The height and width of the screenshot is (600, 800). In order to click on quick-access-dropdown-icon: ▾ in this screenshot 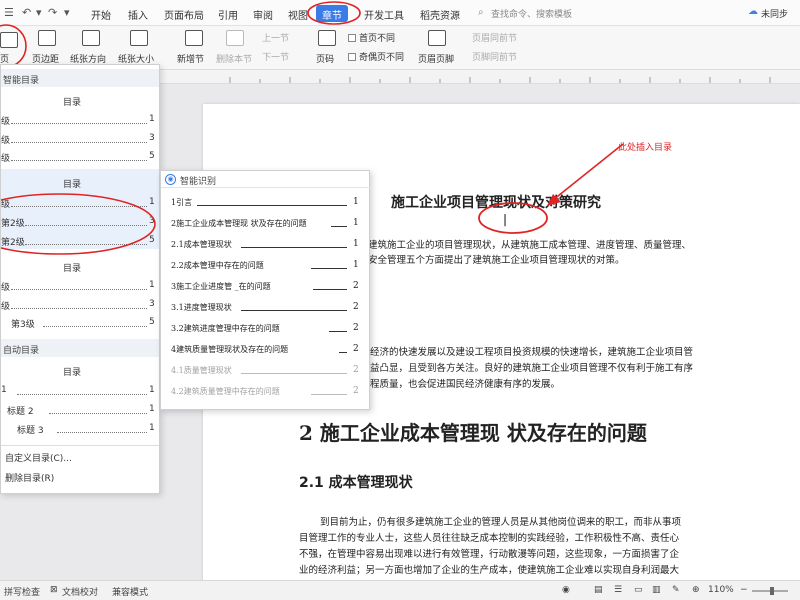, I will do `click(67, 12)`.